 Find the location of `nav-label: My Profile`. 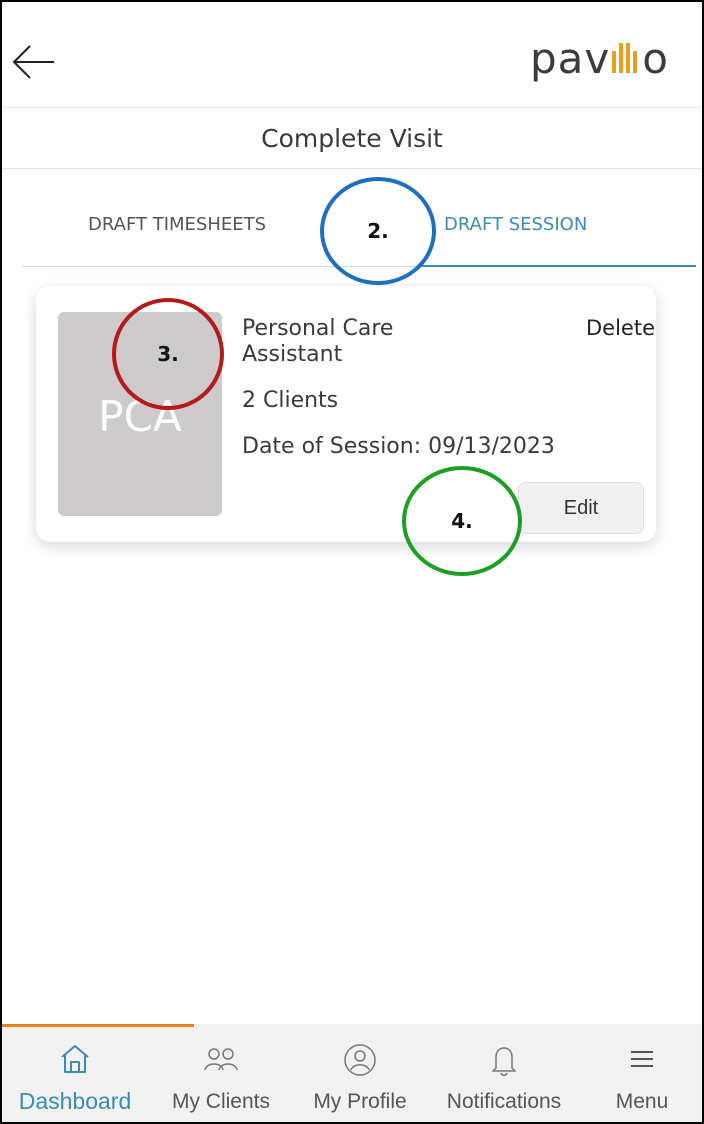

nav-label: My Profile is located at coordinates (360, 1101).